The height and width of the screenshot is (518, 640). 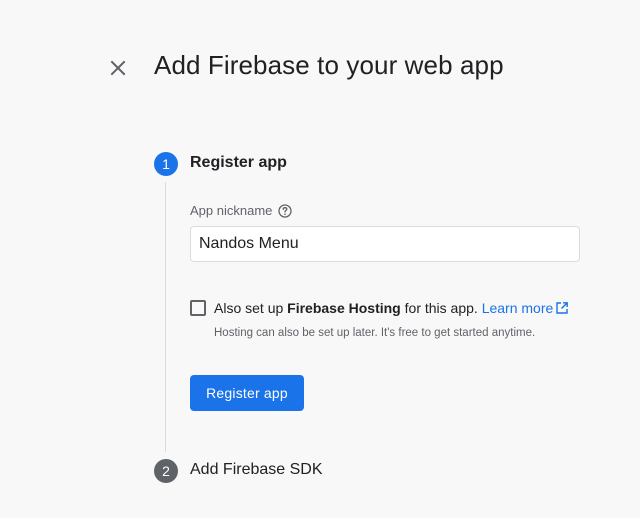 I want to click on firebase-hosting-checkbox, so click(x=198, y=308).